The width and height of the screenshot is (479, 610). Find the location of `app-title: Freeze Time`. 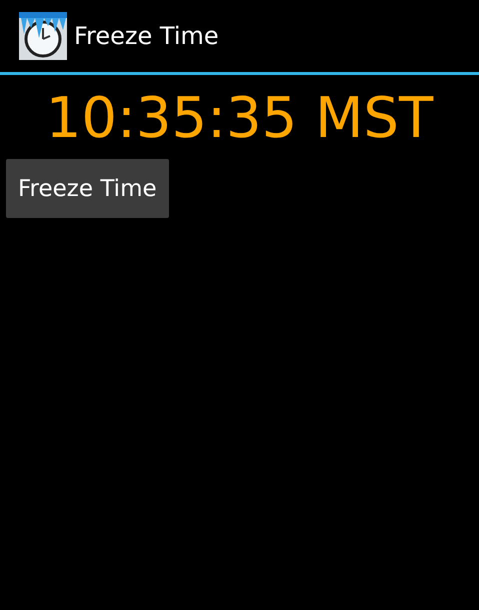

app-title: Freeze Time is located at coordinates (146, 36).